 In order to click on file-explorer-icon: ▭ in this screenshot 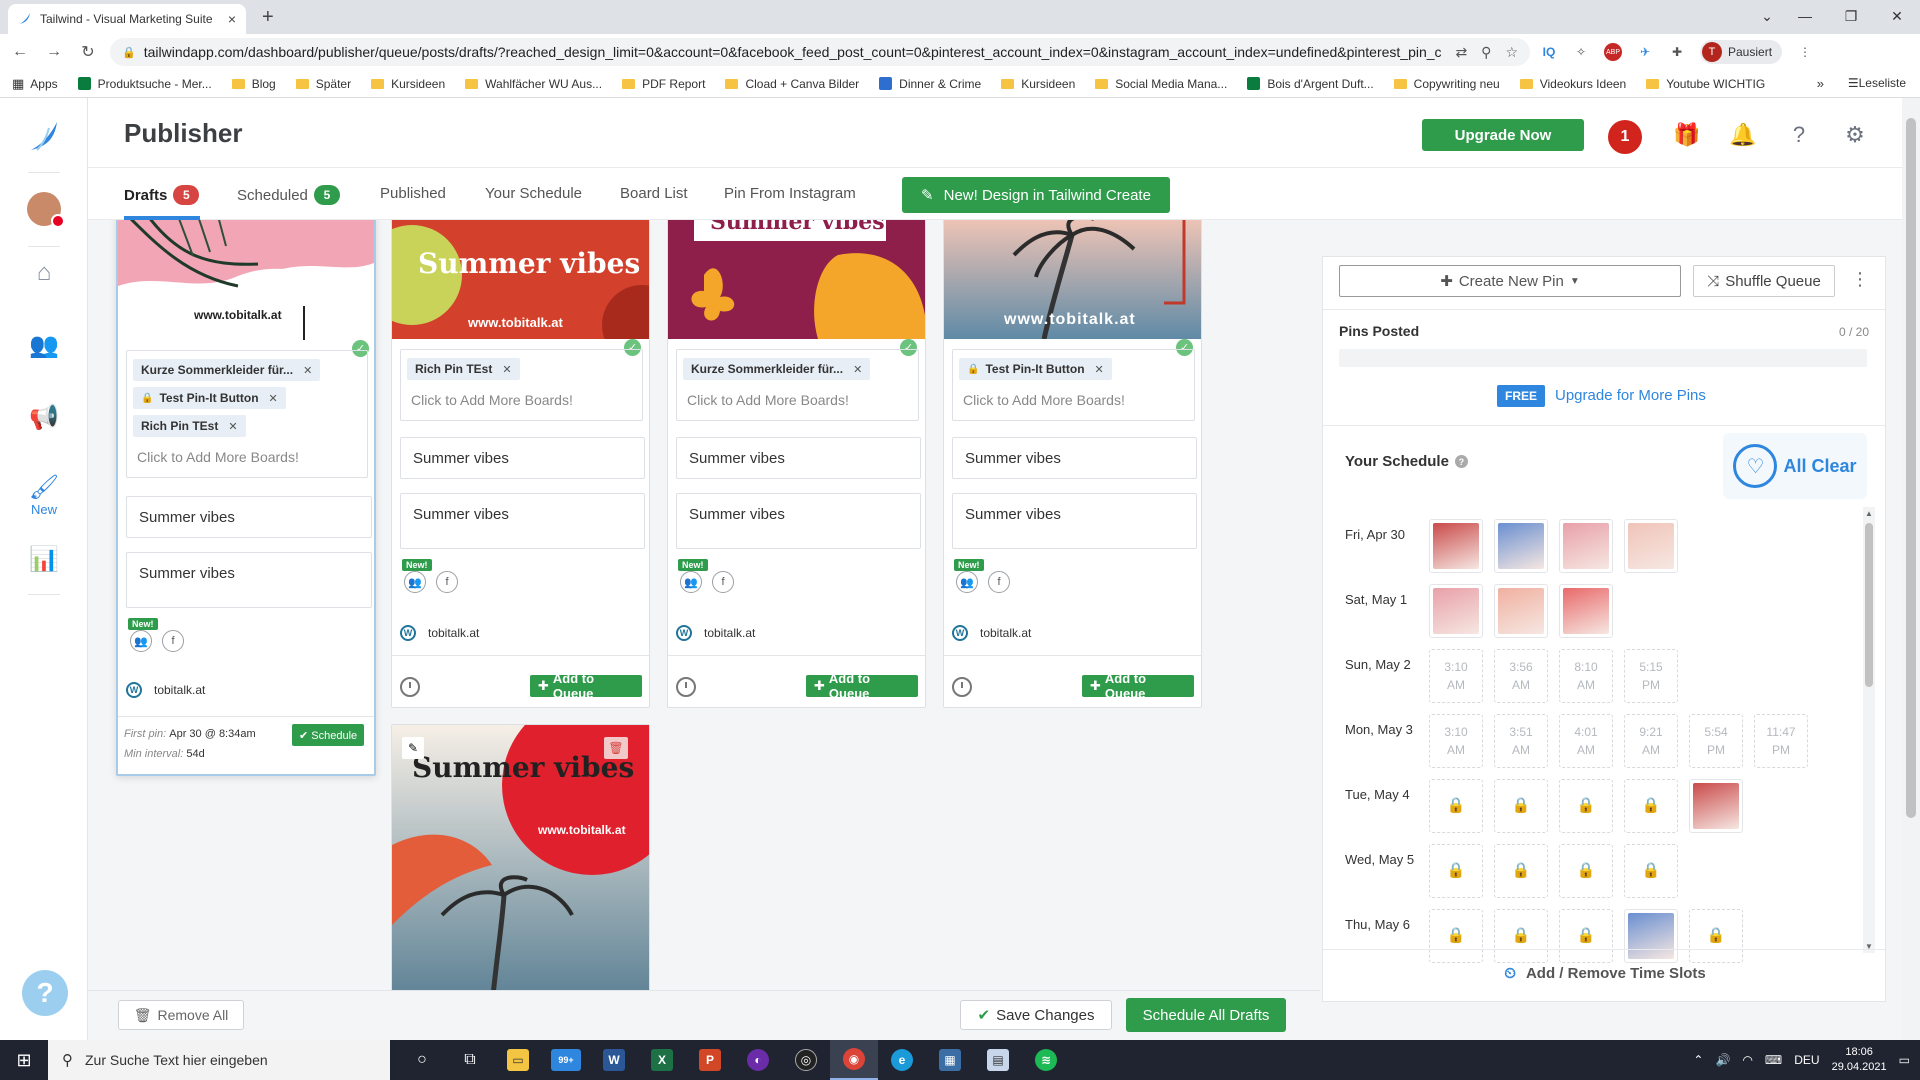, I will do `click(518, 1060)`.